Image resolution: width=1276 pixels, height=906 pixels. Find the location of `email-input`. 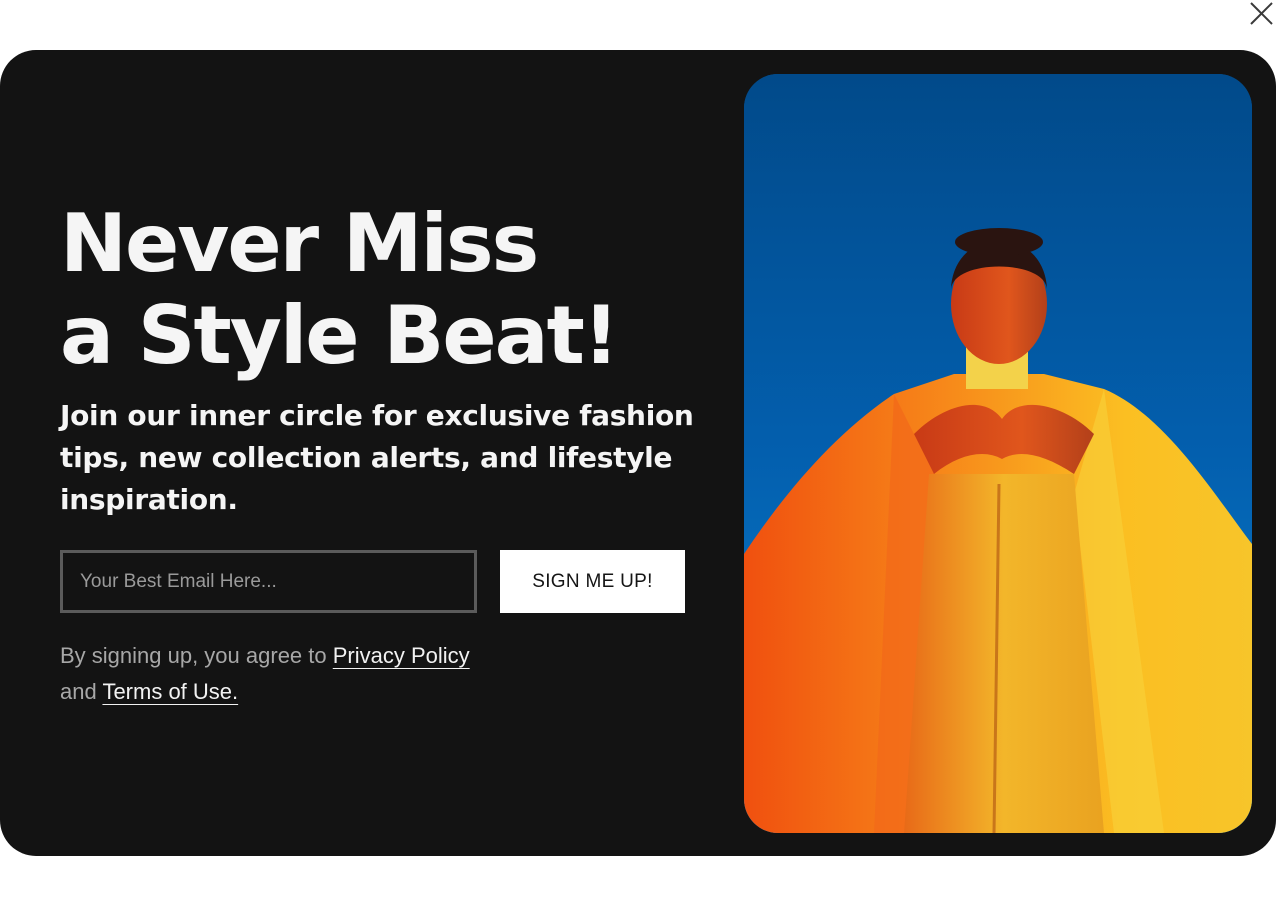

email-input is located at coordinates (268, 581).